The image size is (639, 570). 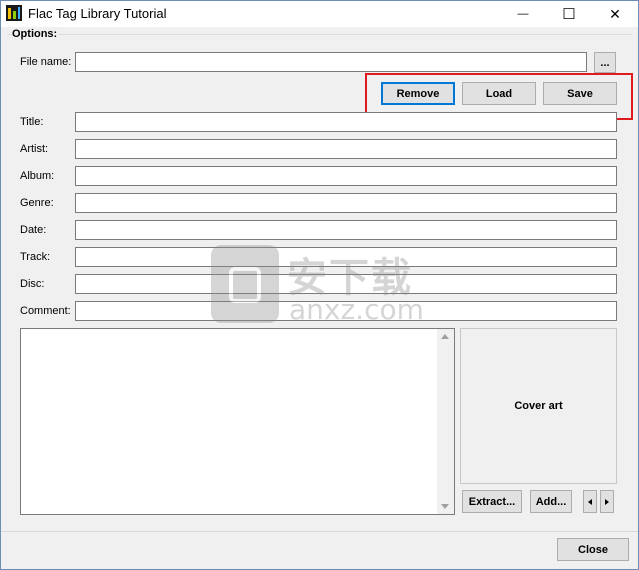 I want to click on footer-separator, so click(x=319, y=531).